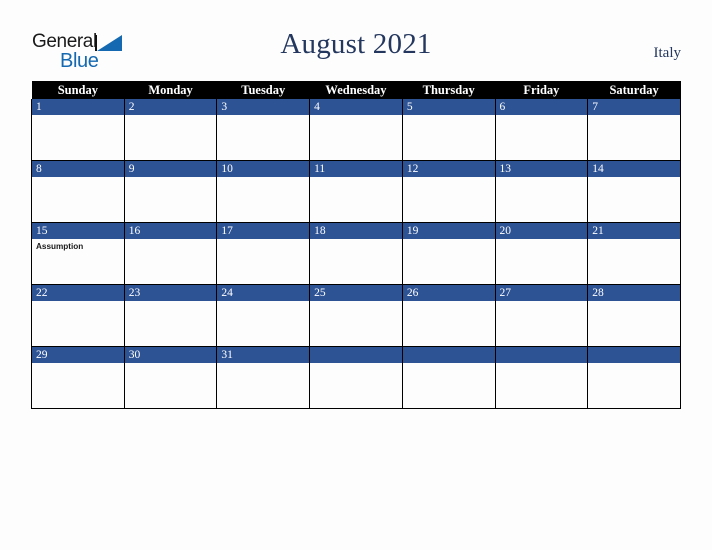  I want to click on day-number: 27, so click(541, 293).